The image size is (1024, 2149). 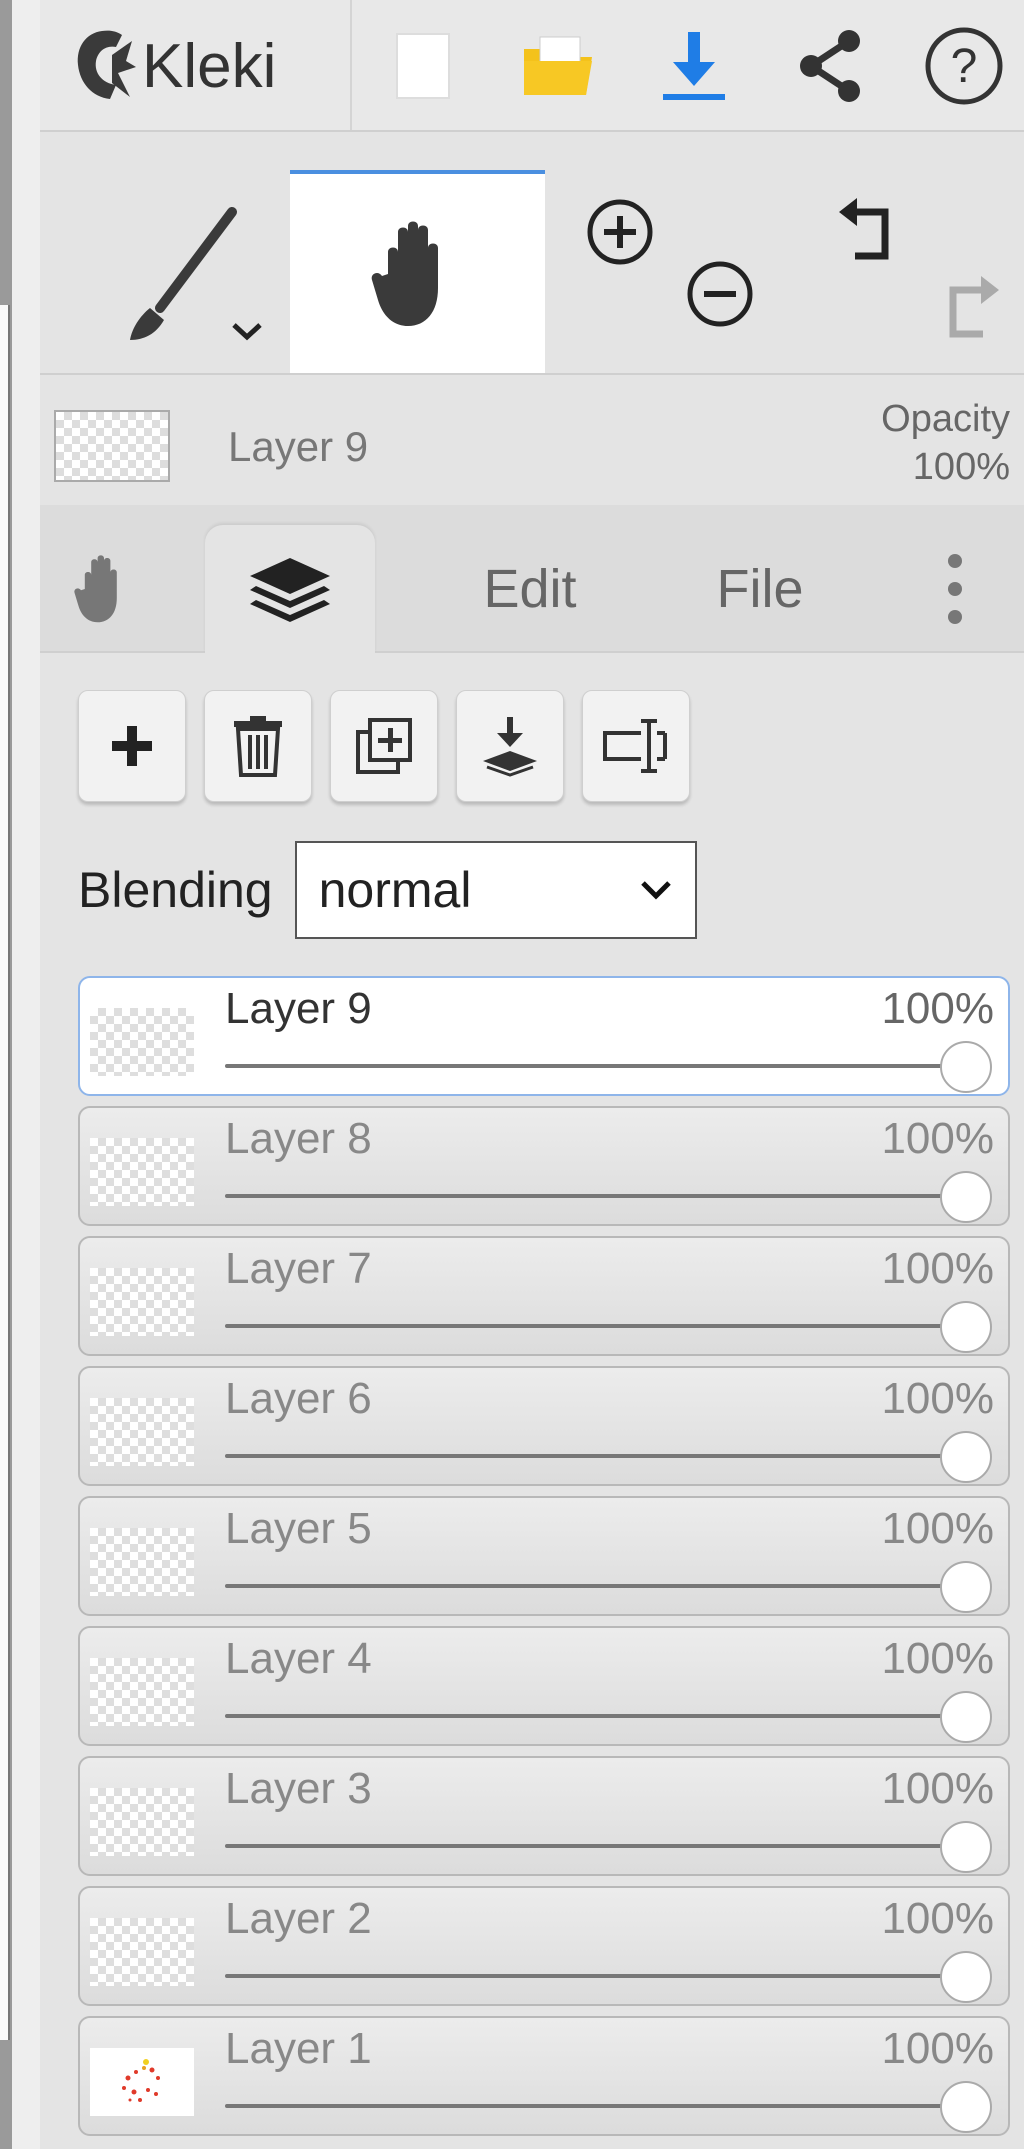 I want to click on share-icon, so click(x=830, y=66).